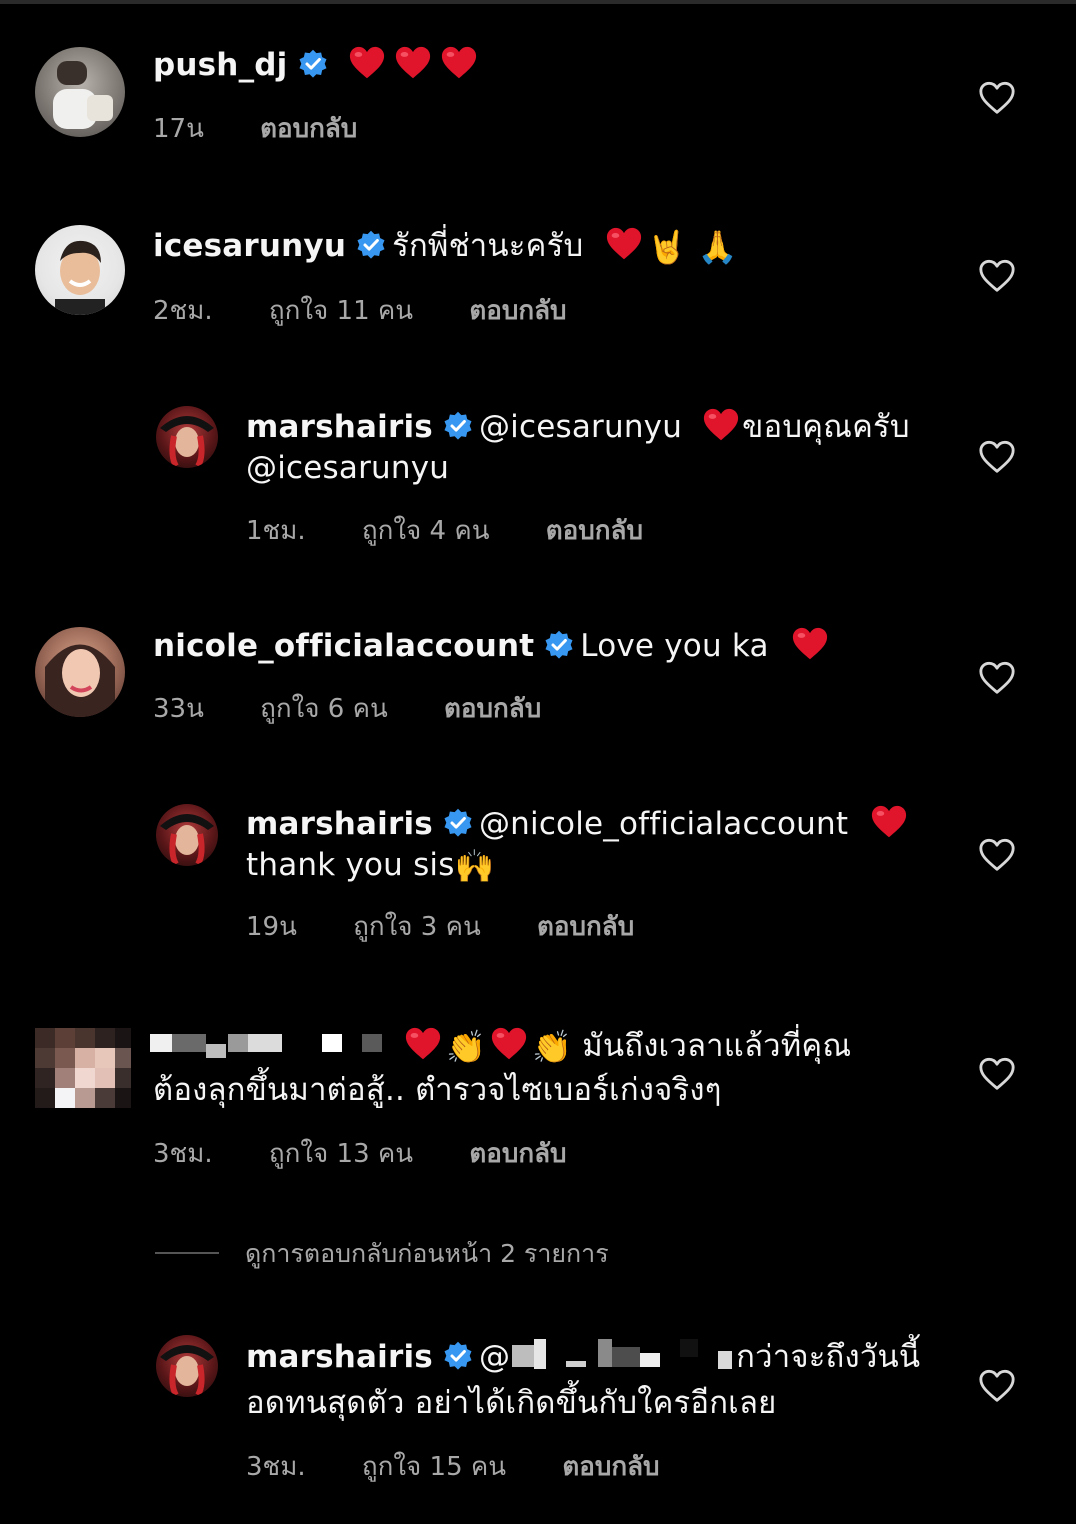  What do you see at coordinates (341, 1154) in the screenshot?
I see `comment-likes: ถูกใจ 13 คน` at bounding box center [341, 1154].